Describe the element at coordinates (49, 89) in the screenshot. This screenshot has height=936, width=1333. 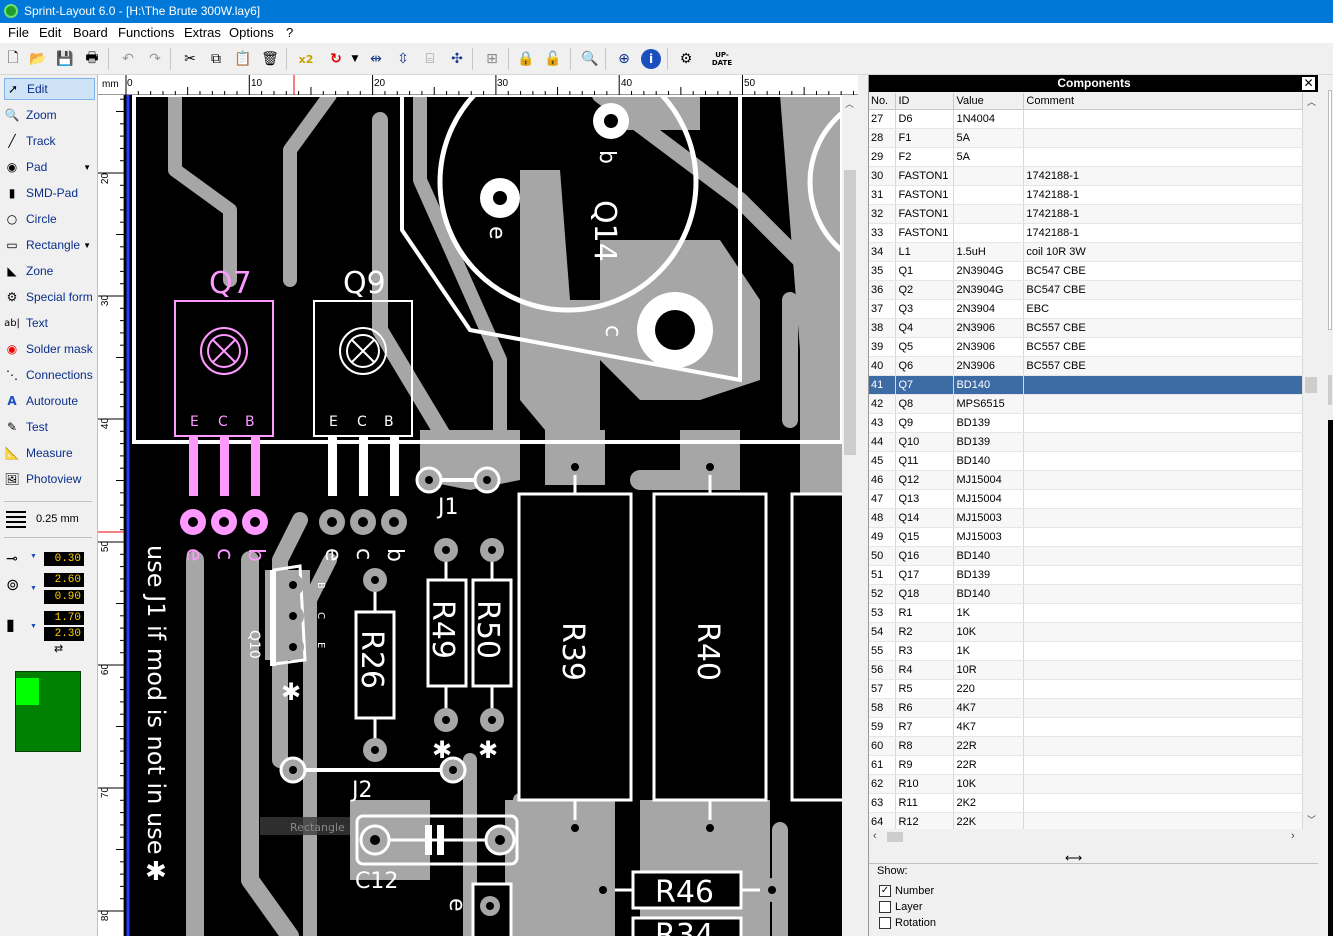
I see `tool-edit: ➚ Edit` at that location.